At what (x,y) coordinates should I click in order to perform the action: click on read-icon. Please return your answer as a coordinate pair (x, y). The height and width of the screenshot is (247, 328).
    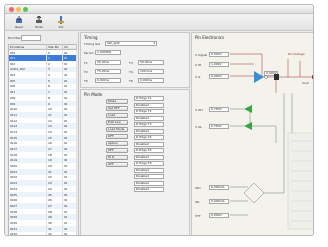
    Looking at the image, I should click on (19, 19).